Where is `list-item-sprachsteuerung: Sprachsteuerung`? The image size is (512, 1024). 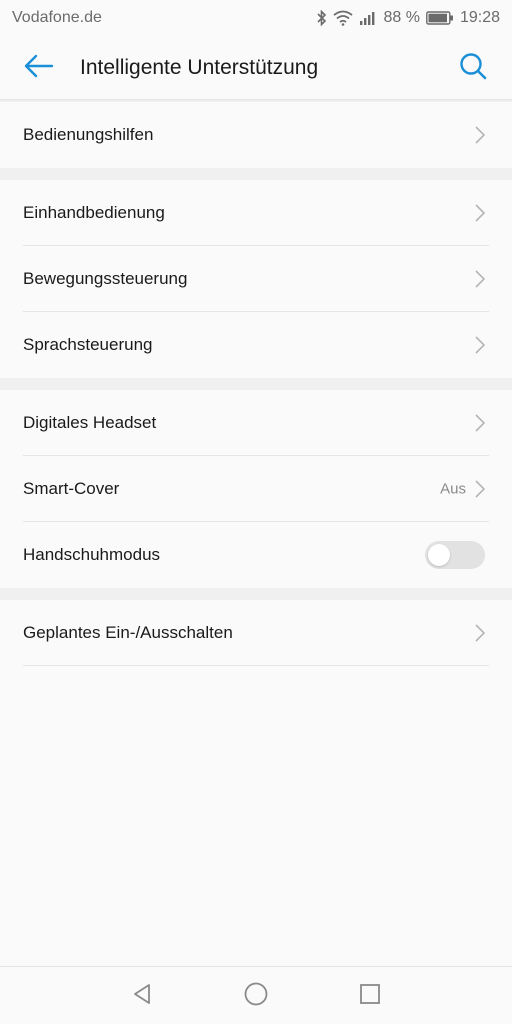
list-item-sprachsteuerung: Sprachsteuerung is located at coordinates (256, 345).